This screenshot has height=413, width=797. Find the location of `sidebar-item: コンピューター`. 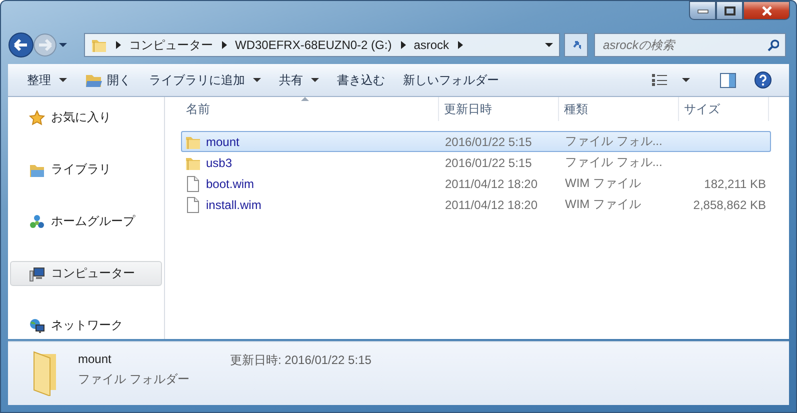

sidebar-item: コンピューター is located at coordinates (86, 273).